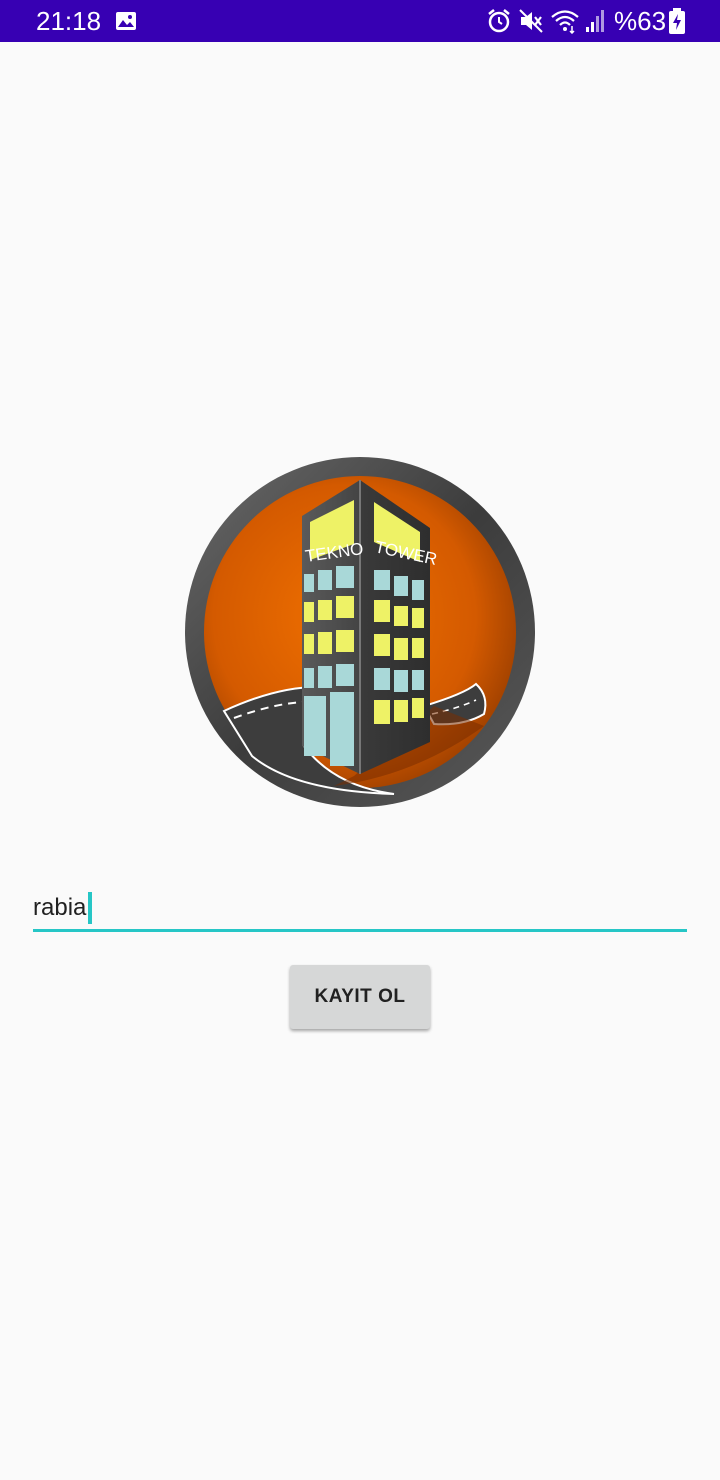 The height and width of the screenshot is (1480, 720). Describe the element at coordinates (360, 997) in the screenshot. I see `register-button: KAYIT OL` at that location.